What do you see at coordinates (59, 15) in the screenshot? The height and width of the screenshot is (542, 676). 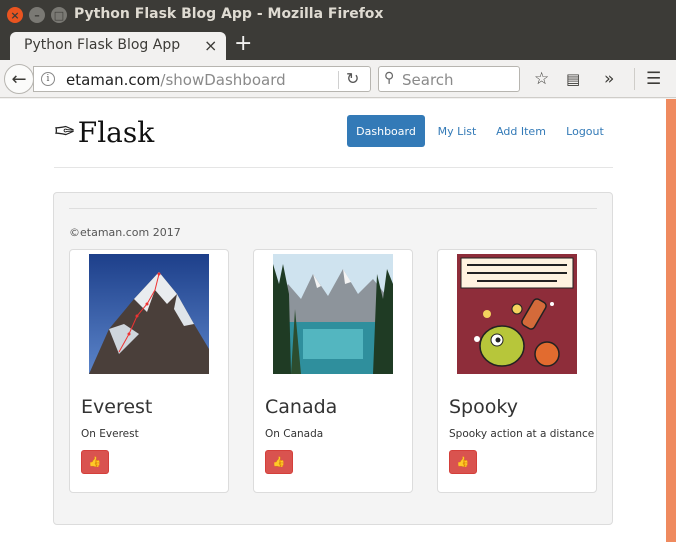 I see `window-maximize-icon: □` at bounding box center [59, 15].